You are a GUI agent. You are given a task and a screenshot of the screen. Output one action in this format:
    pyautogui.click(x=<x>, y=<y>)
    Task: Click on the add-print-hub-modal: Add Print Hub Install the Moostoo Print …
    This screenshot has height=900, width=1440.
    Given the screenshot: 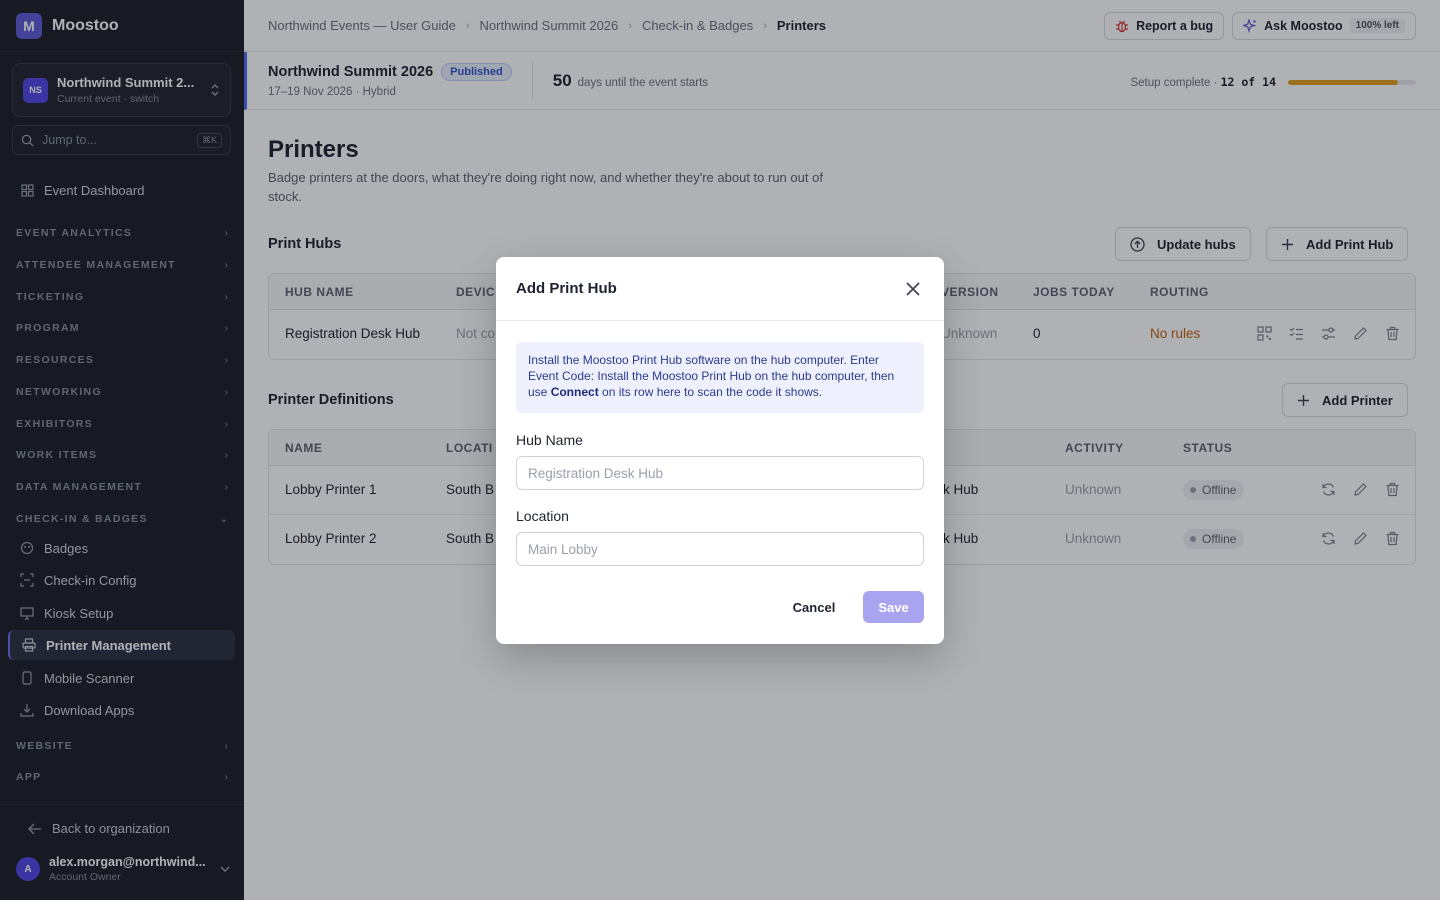 What is the action you would take?
    pyautogui.click(x=720, y=450)
    